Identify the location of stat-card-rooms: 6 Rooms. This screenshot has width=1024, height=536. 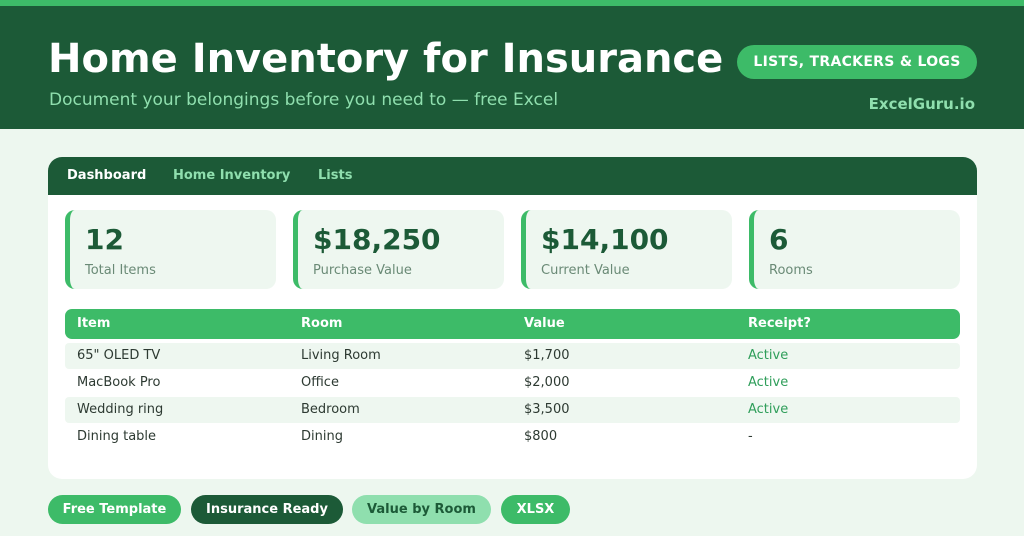
(854, 249).